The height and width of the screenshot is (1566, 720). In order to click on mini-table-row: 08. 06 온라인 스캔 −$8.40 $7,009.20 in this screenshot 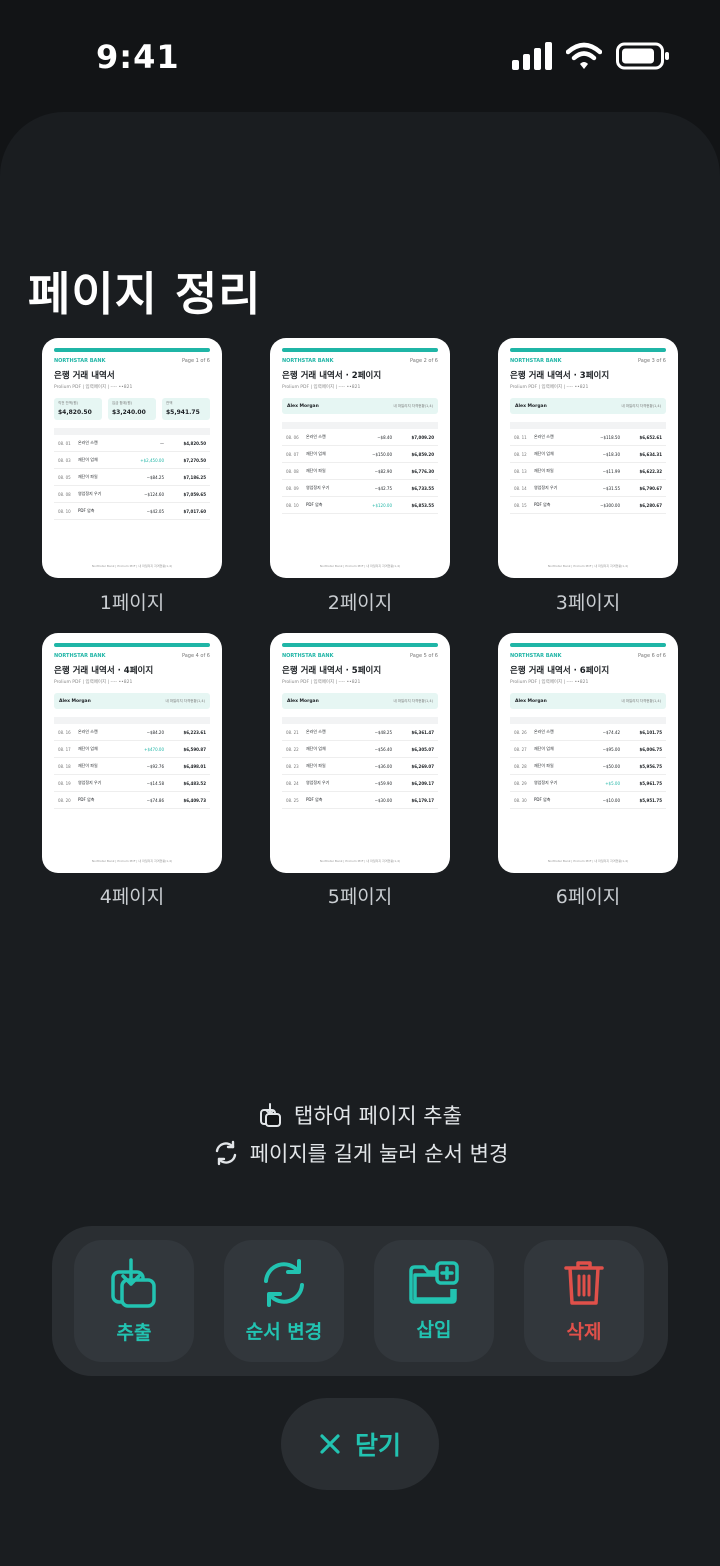, I will do `click(360, 437)`.